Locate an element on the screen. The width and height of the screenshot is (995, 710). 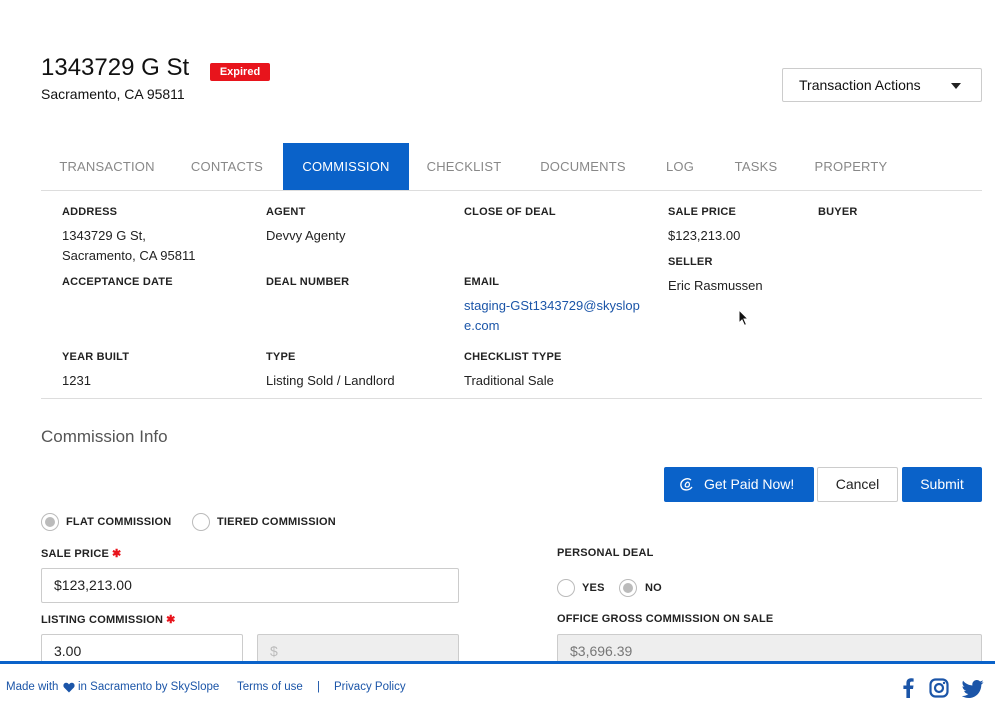
tiered-commission-radio is located at coordinates (201, 522).